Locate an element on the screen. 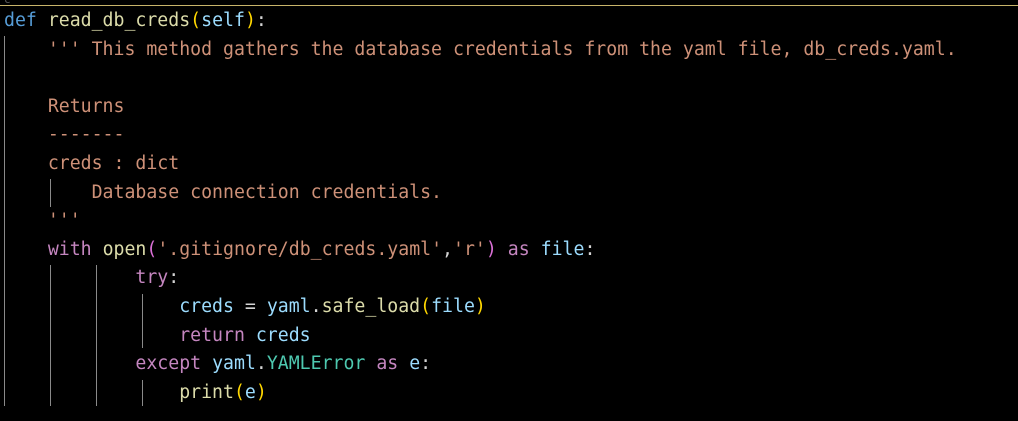 This screenshot has height=421, width=1018. code-token: ''' is located at coordinates (64, 221).